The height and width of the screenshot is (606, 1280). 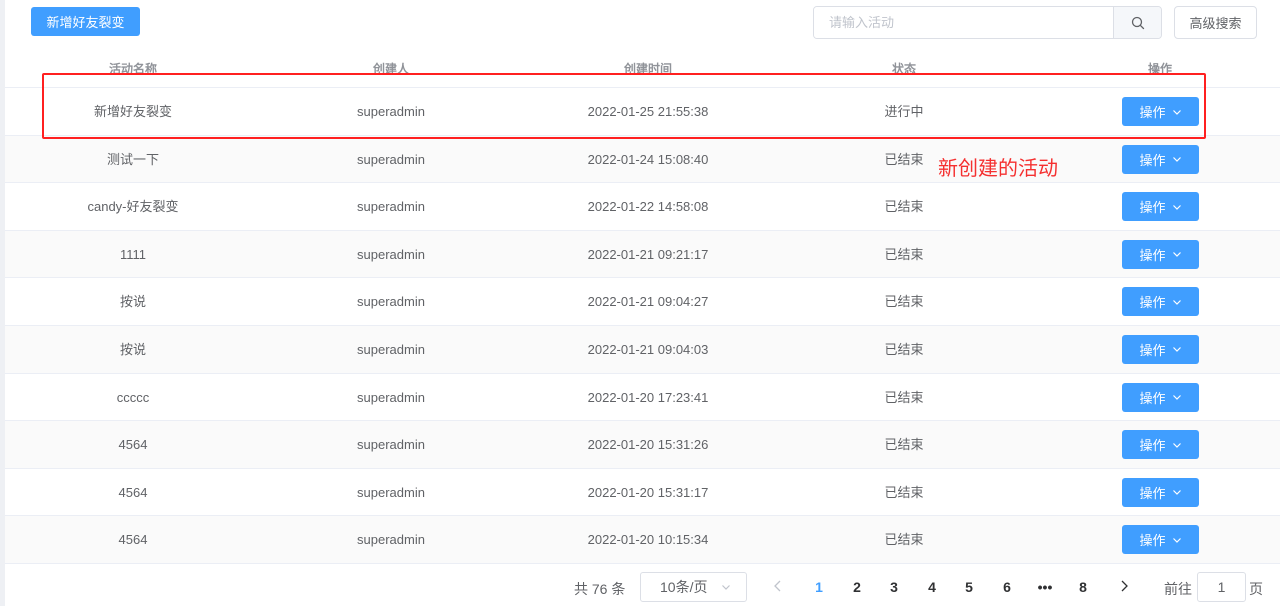 I want to click on pagination: 共 76 条 10条/页 1 2 3 4 5 6 ••• 8 前往 1 页, so click(x=640, y=587).